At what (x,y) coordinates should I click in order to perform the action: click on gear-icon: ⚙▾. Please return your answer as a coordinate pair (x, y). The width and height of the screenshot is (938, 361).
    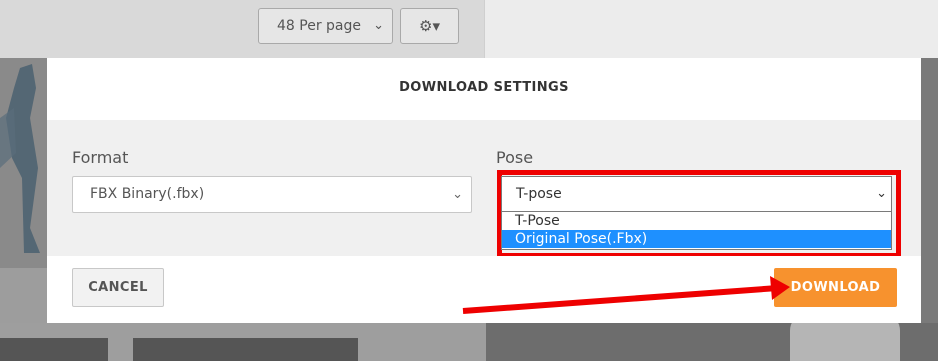
    Looking at the image, I should click on (429, 26).